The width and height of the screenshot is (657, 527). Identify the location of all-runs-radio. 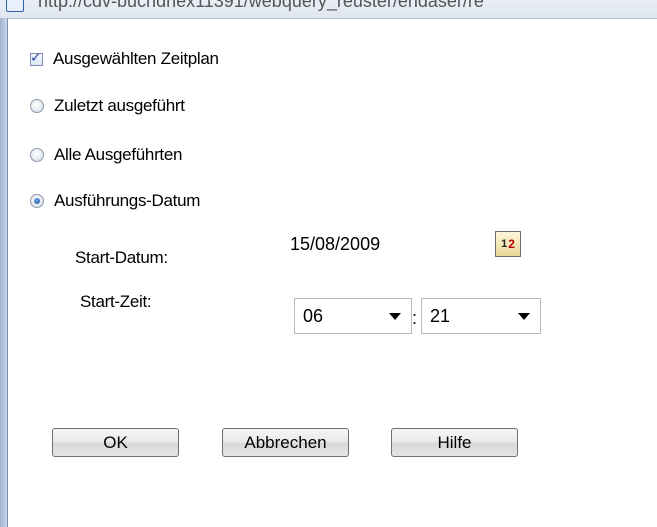
(37, 155).